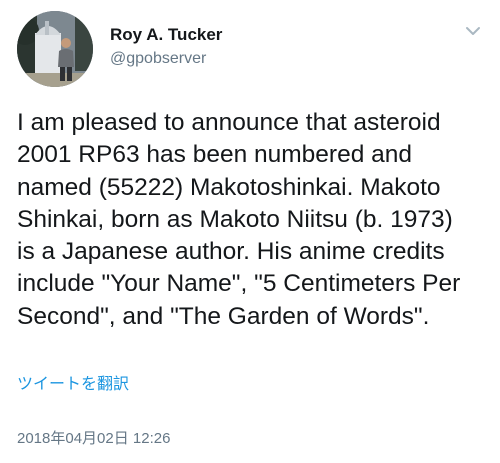 This screenshot has height=463, width=500. What do you see at coordinates (473, 31) in the screenshot?
I see `chevron-down-icon` at bounding box center [473, 31].